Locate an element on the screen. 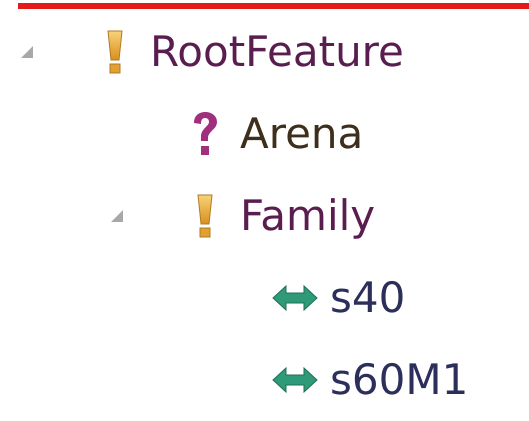 The image size is (529, 421). tree-item-label: Arena is located at coordinates (302, 134).